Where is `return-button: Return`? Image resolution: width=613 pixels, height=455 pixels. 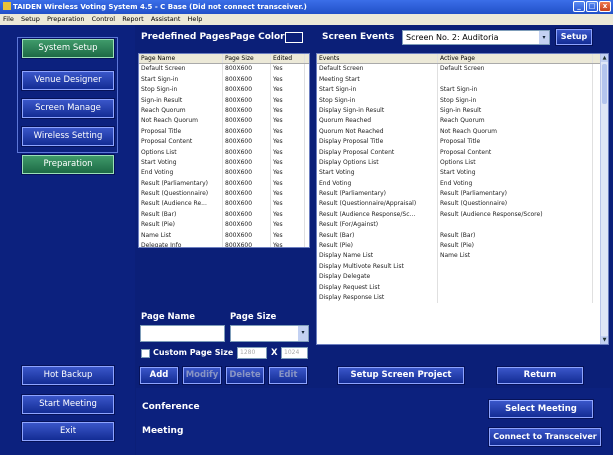 return-button: Return is located at coordinates (540, 375).